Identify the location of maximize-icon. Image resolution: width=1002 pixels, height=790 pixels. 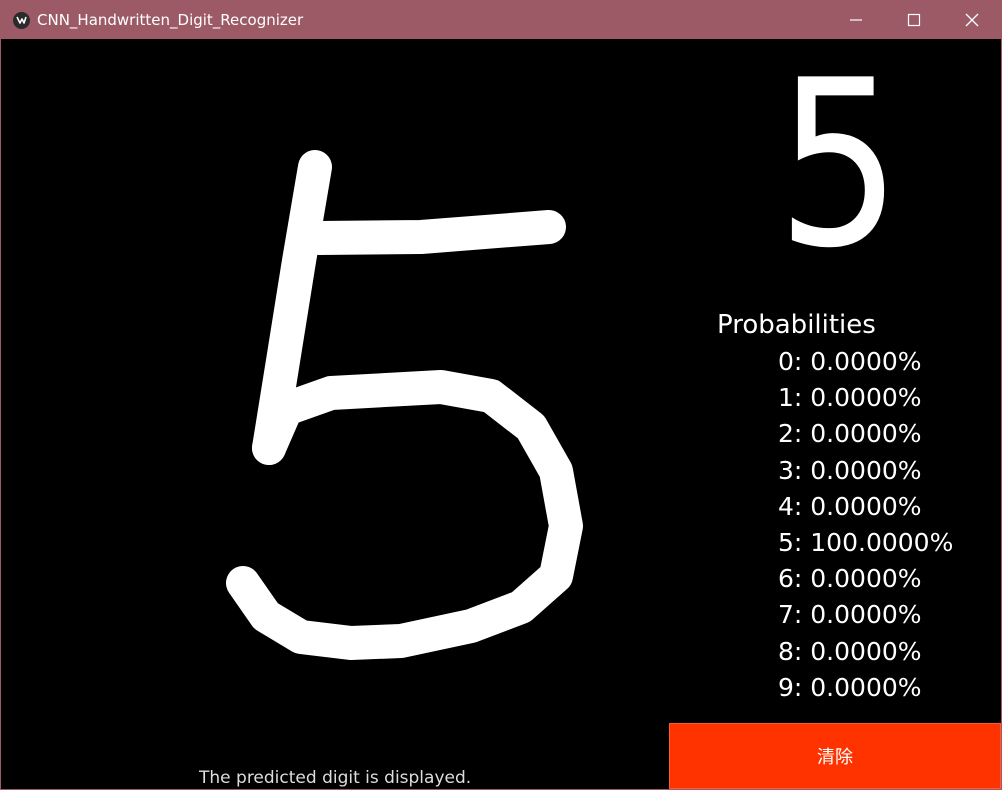
(914, 20).